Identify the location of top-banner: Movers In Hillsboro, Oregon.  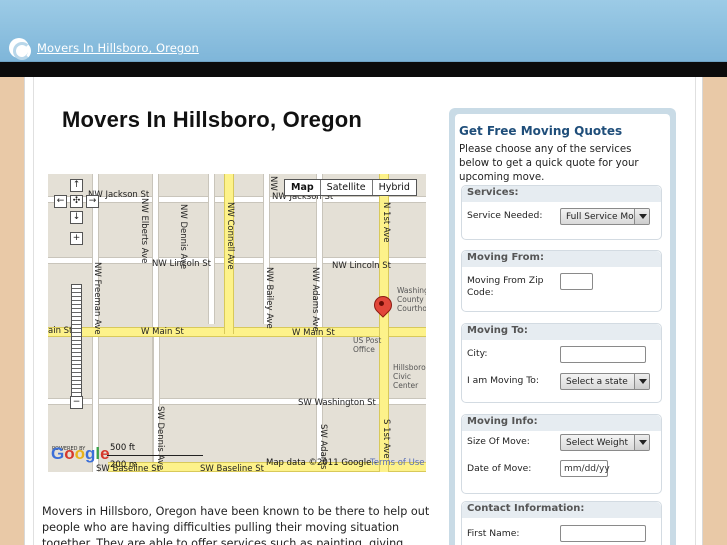
(363, 31).